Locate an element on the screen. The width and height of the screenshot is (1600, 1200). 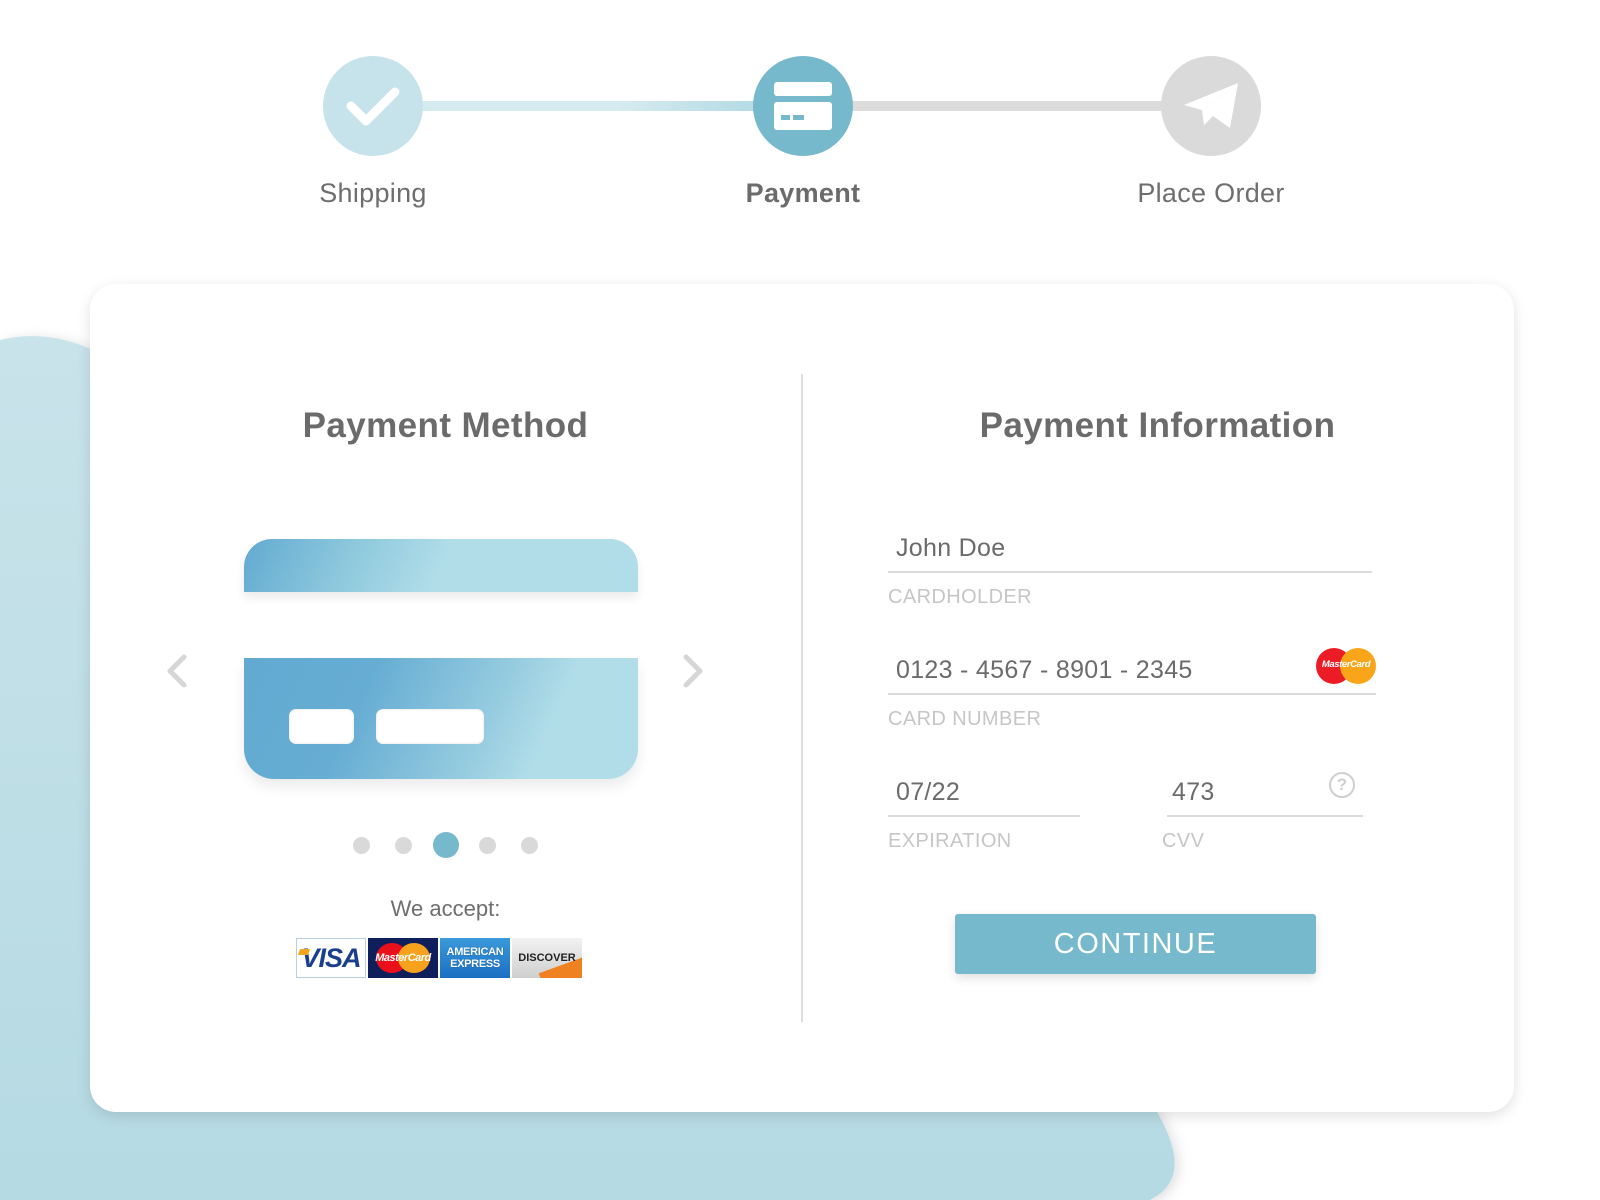
mastercard-logo: MasterCard is located at coordinates (403, 958).